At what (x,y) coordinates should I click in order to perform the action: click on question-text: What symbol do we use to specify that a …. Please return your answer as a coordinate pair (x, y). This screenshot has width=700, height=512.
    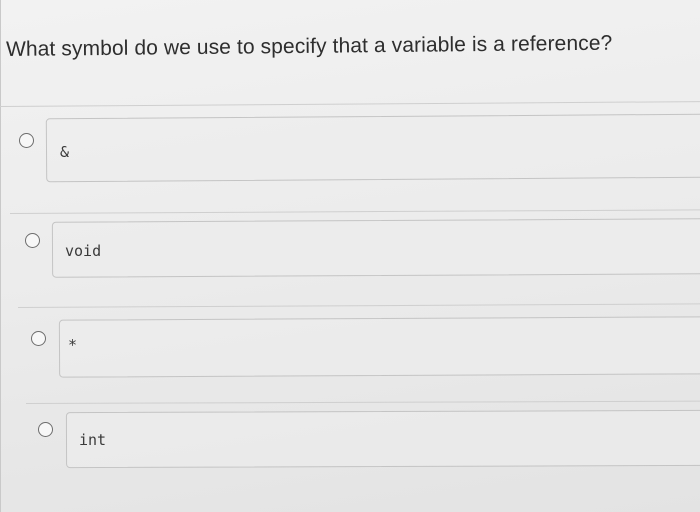
    Looking at the image, I should click on (309, 46).